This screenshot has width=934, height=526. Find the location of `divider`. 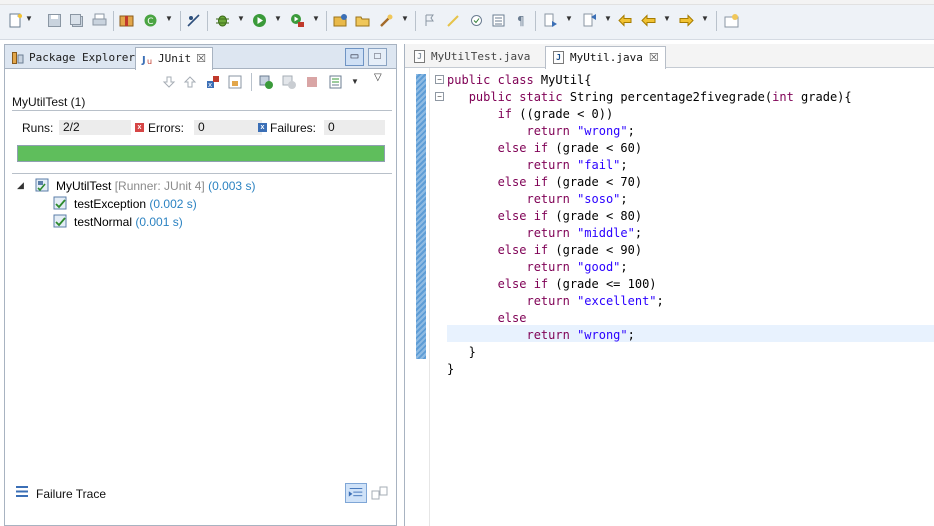

divider is located at coordinates (202, 173).